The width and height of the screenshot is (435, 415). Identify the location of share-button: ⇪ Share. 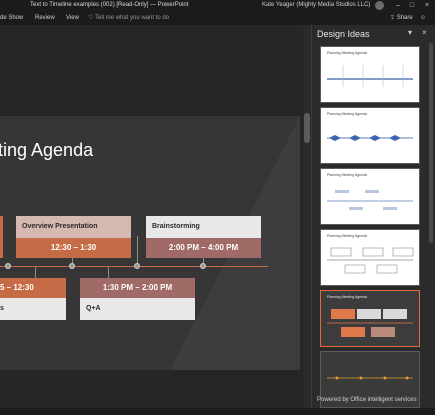
(401, 18).